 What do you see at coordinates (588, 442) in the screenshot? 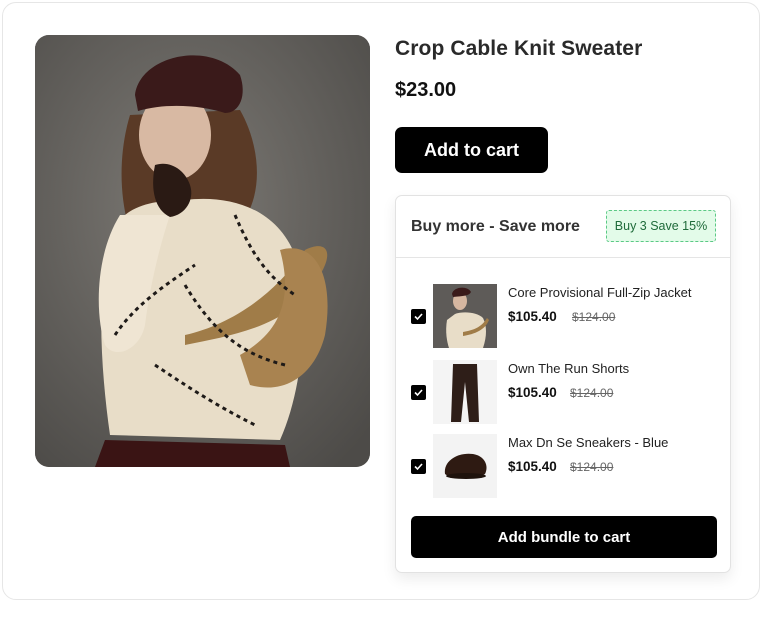
I see `item-name: Max Dn Se Sneakers - Blue` at bounding box center [588, 442].